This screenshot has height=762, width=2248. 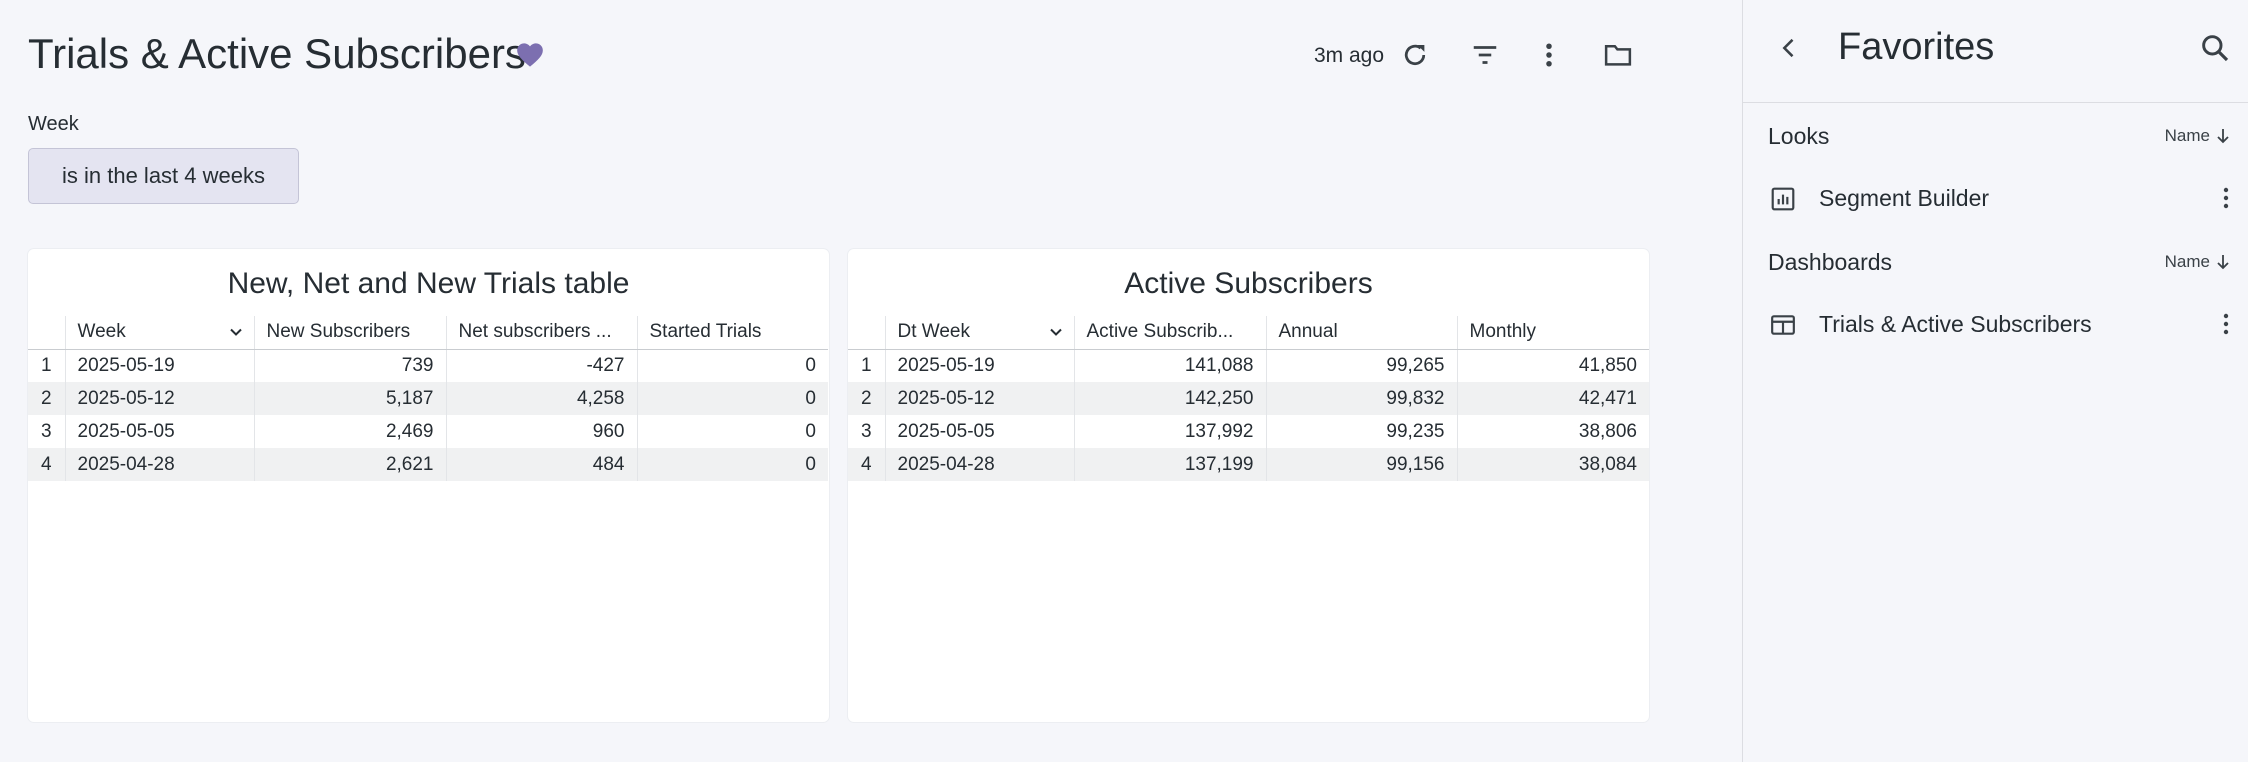 I want to click on favorite-item-segment-builder: Segment Builder, so click(x=1995, y=198).